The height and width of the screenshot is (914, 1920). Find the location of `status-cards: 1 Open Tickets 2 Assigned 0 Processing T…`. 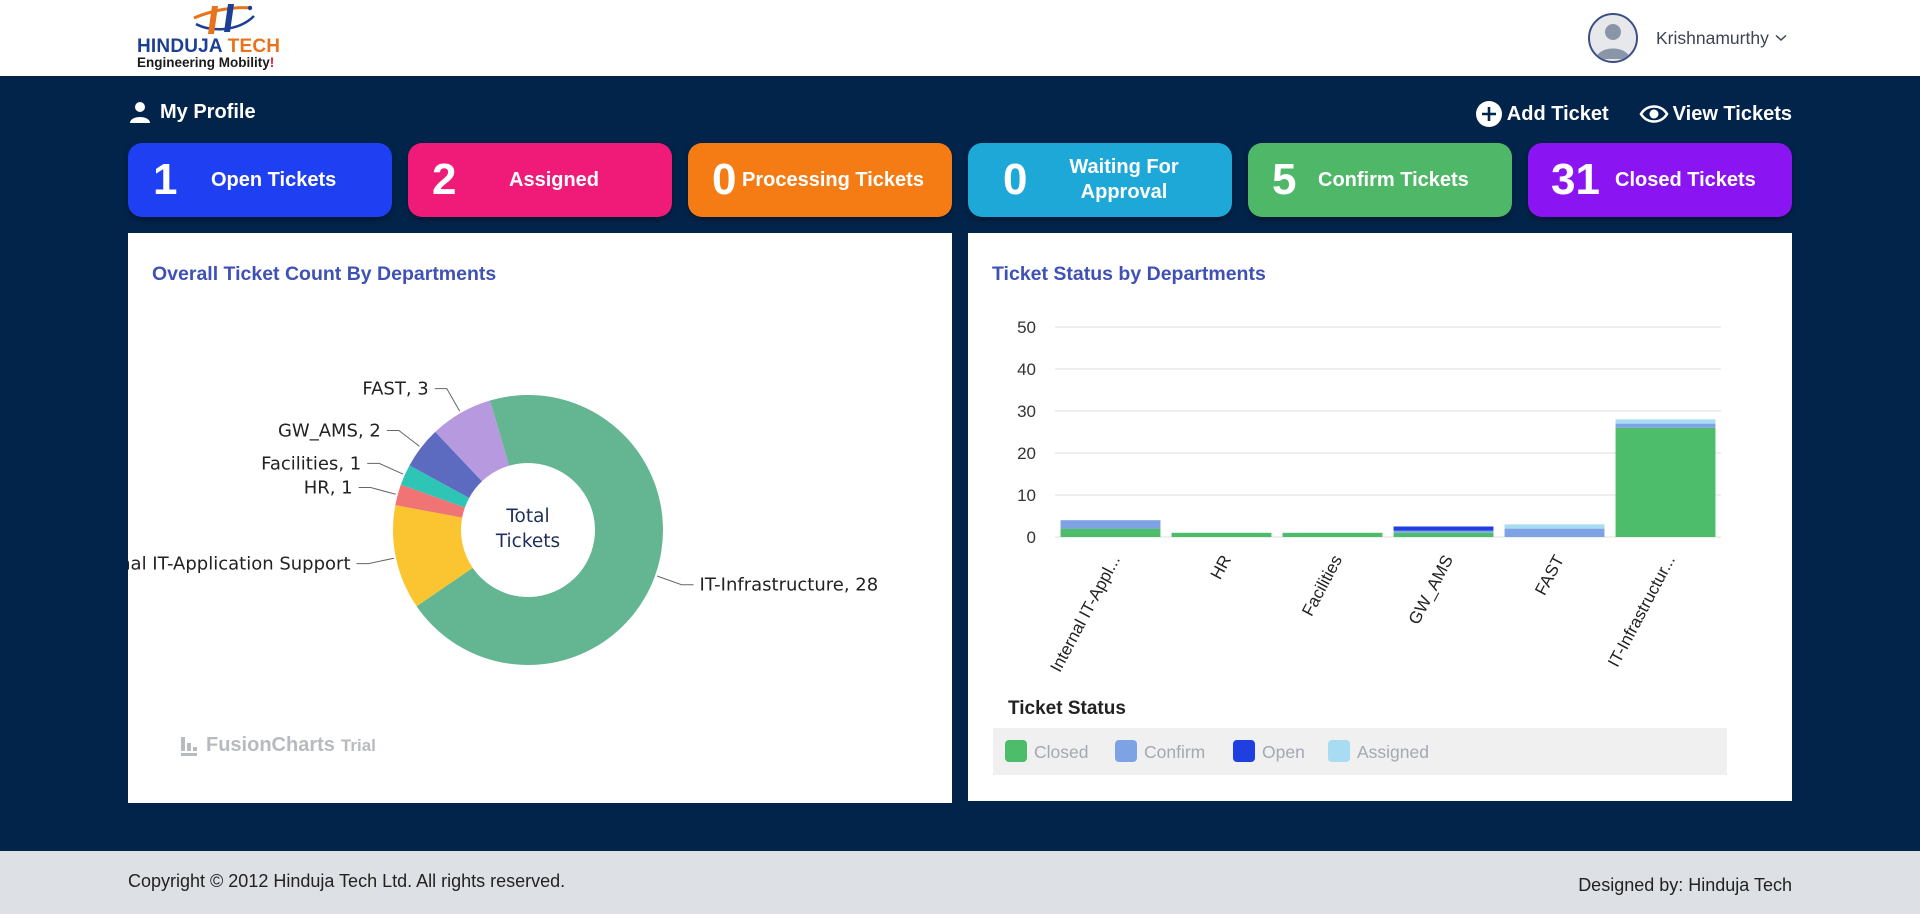

status-cards: 1 Open Tickets 2 Assigned 0 Processing T… is located at coordinates (960, 180).